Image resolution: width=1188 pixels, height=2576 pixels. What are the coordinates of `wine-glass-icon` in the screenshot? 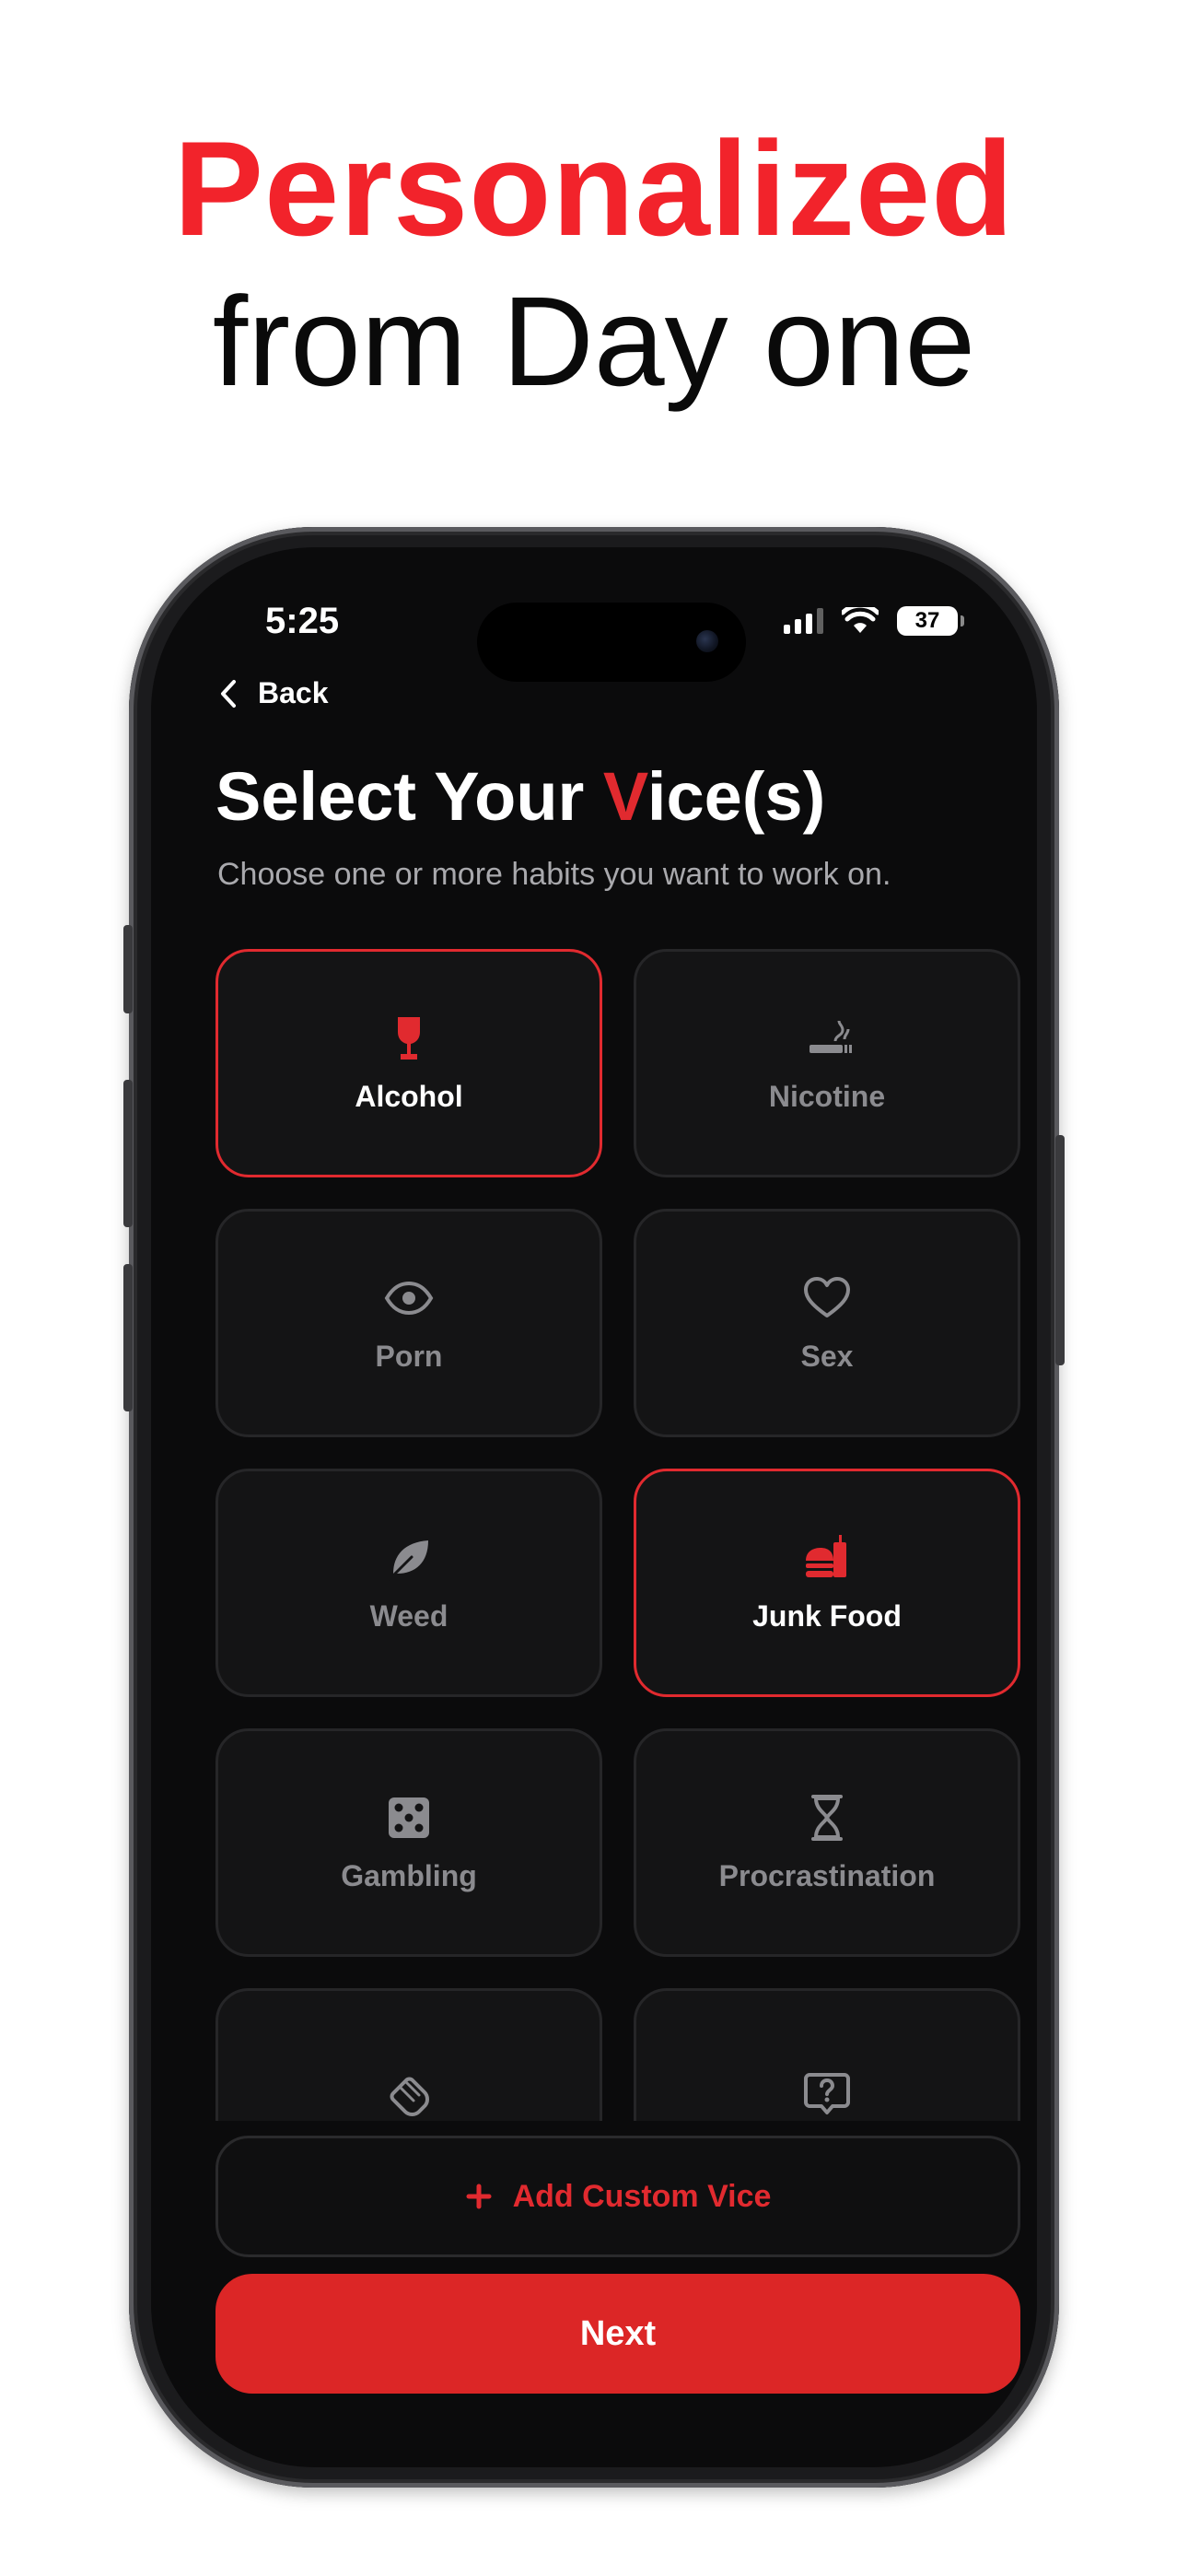 It's located at (409, 1038).